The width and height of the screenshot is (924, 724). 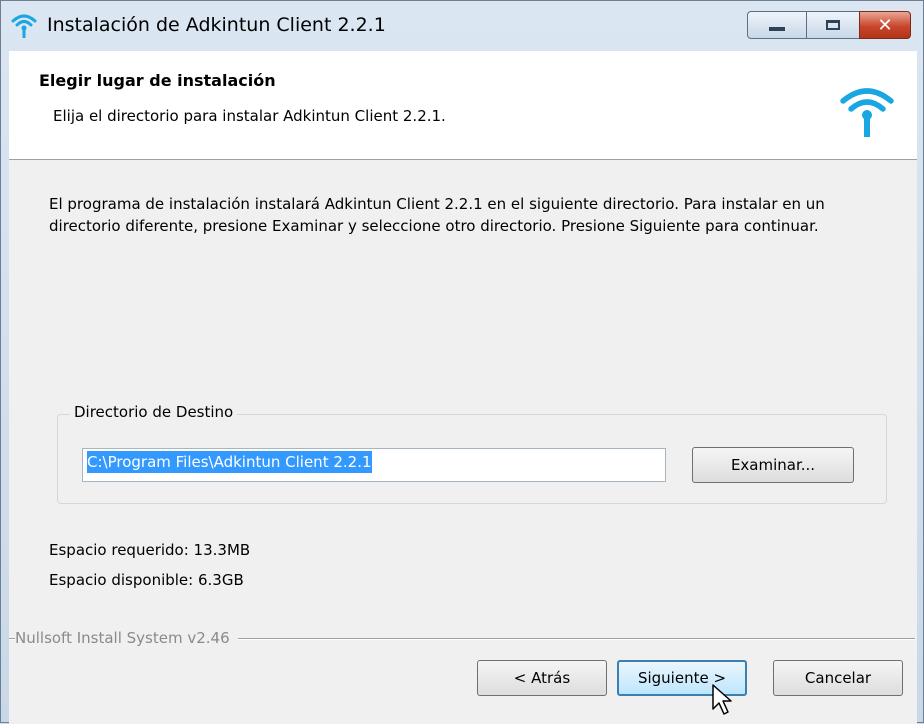 I want to click on window-title: Instalación de Adkintun Client 2.2.1, so click(x=216, y=25).